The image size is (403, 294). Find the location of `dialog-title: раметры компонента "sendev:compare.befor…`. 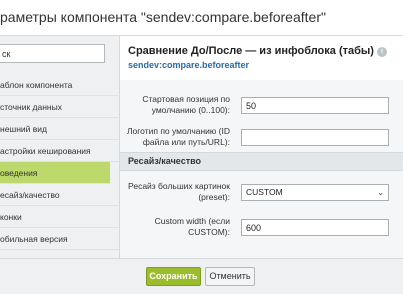

dialog-title: раметры компонента "sendev:compare.befor… is located at coordinates (163, 17).